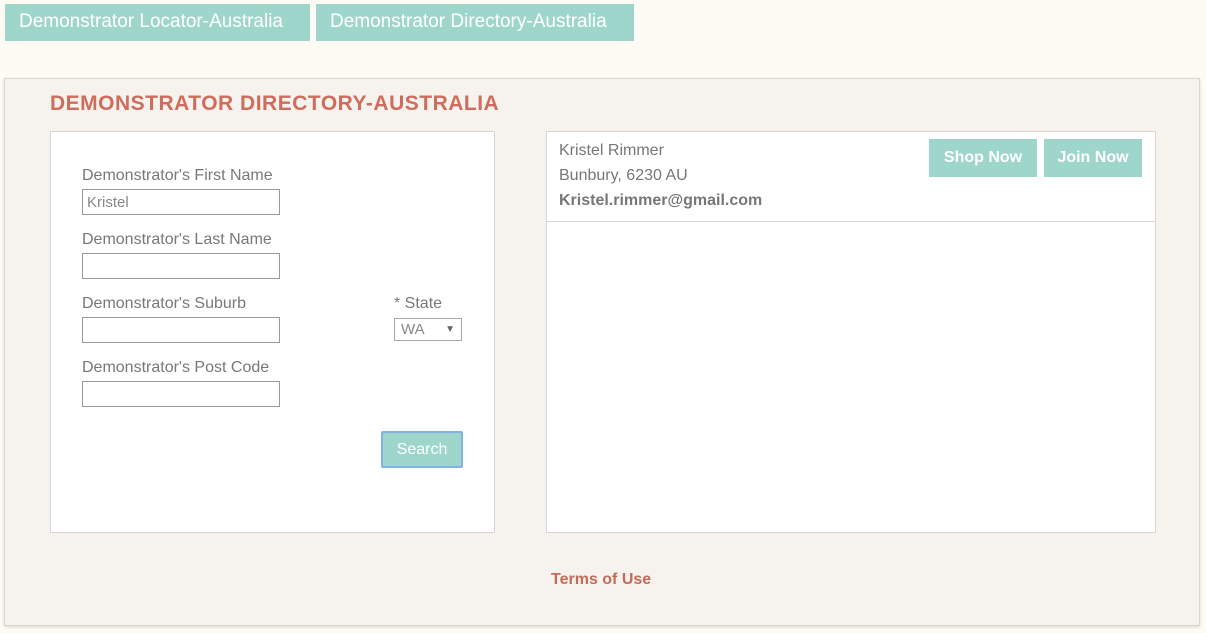 The height and width of the screenshot is (633, 1206). I want to click on suburb-label: Demonstrator's Suburb, so click(164, 303).